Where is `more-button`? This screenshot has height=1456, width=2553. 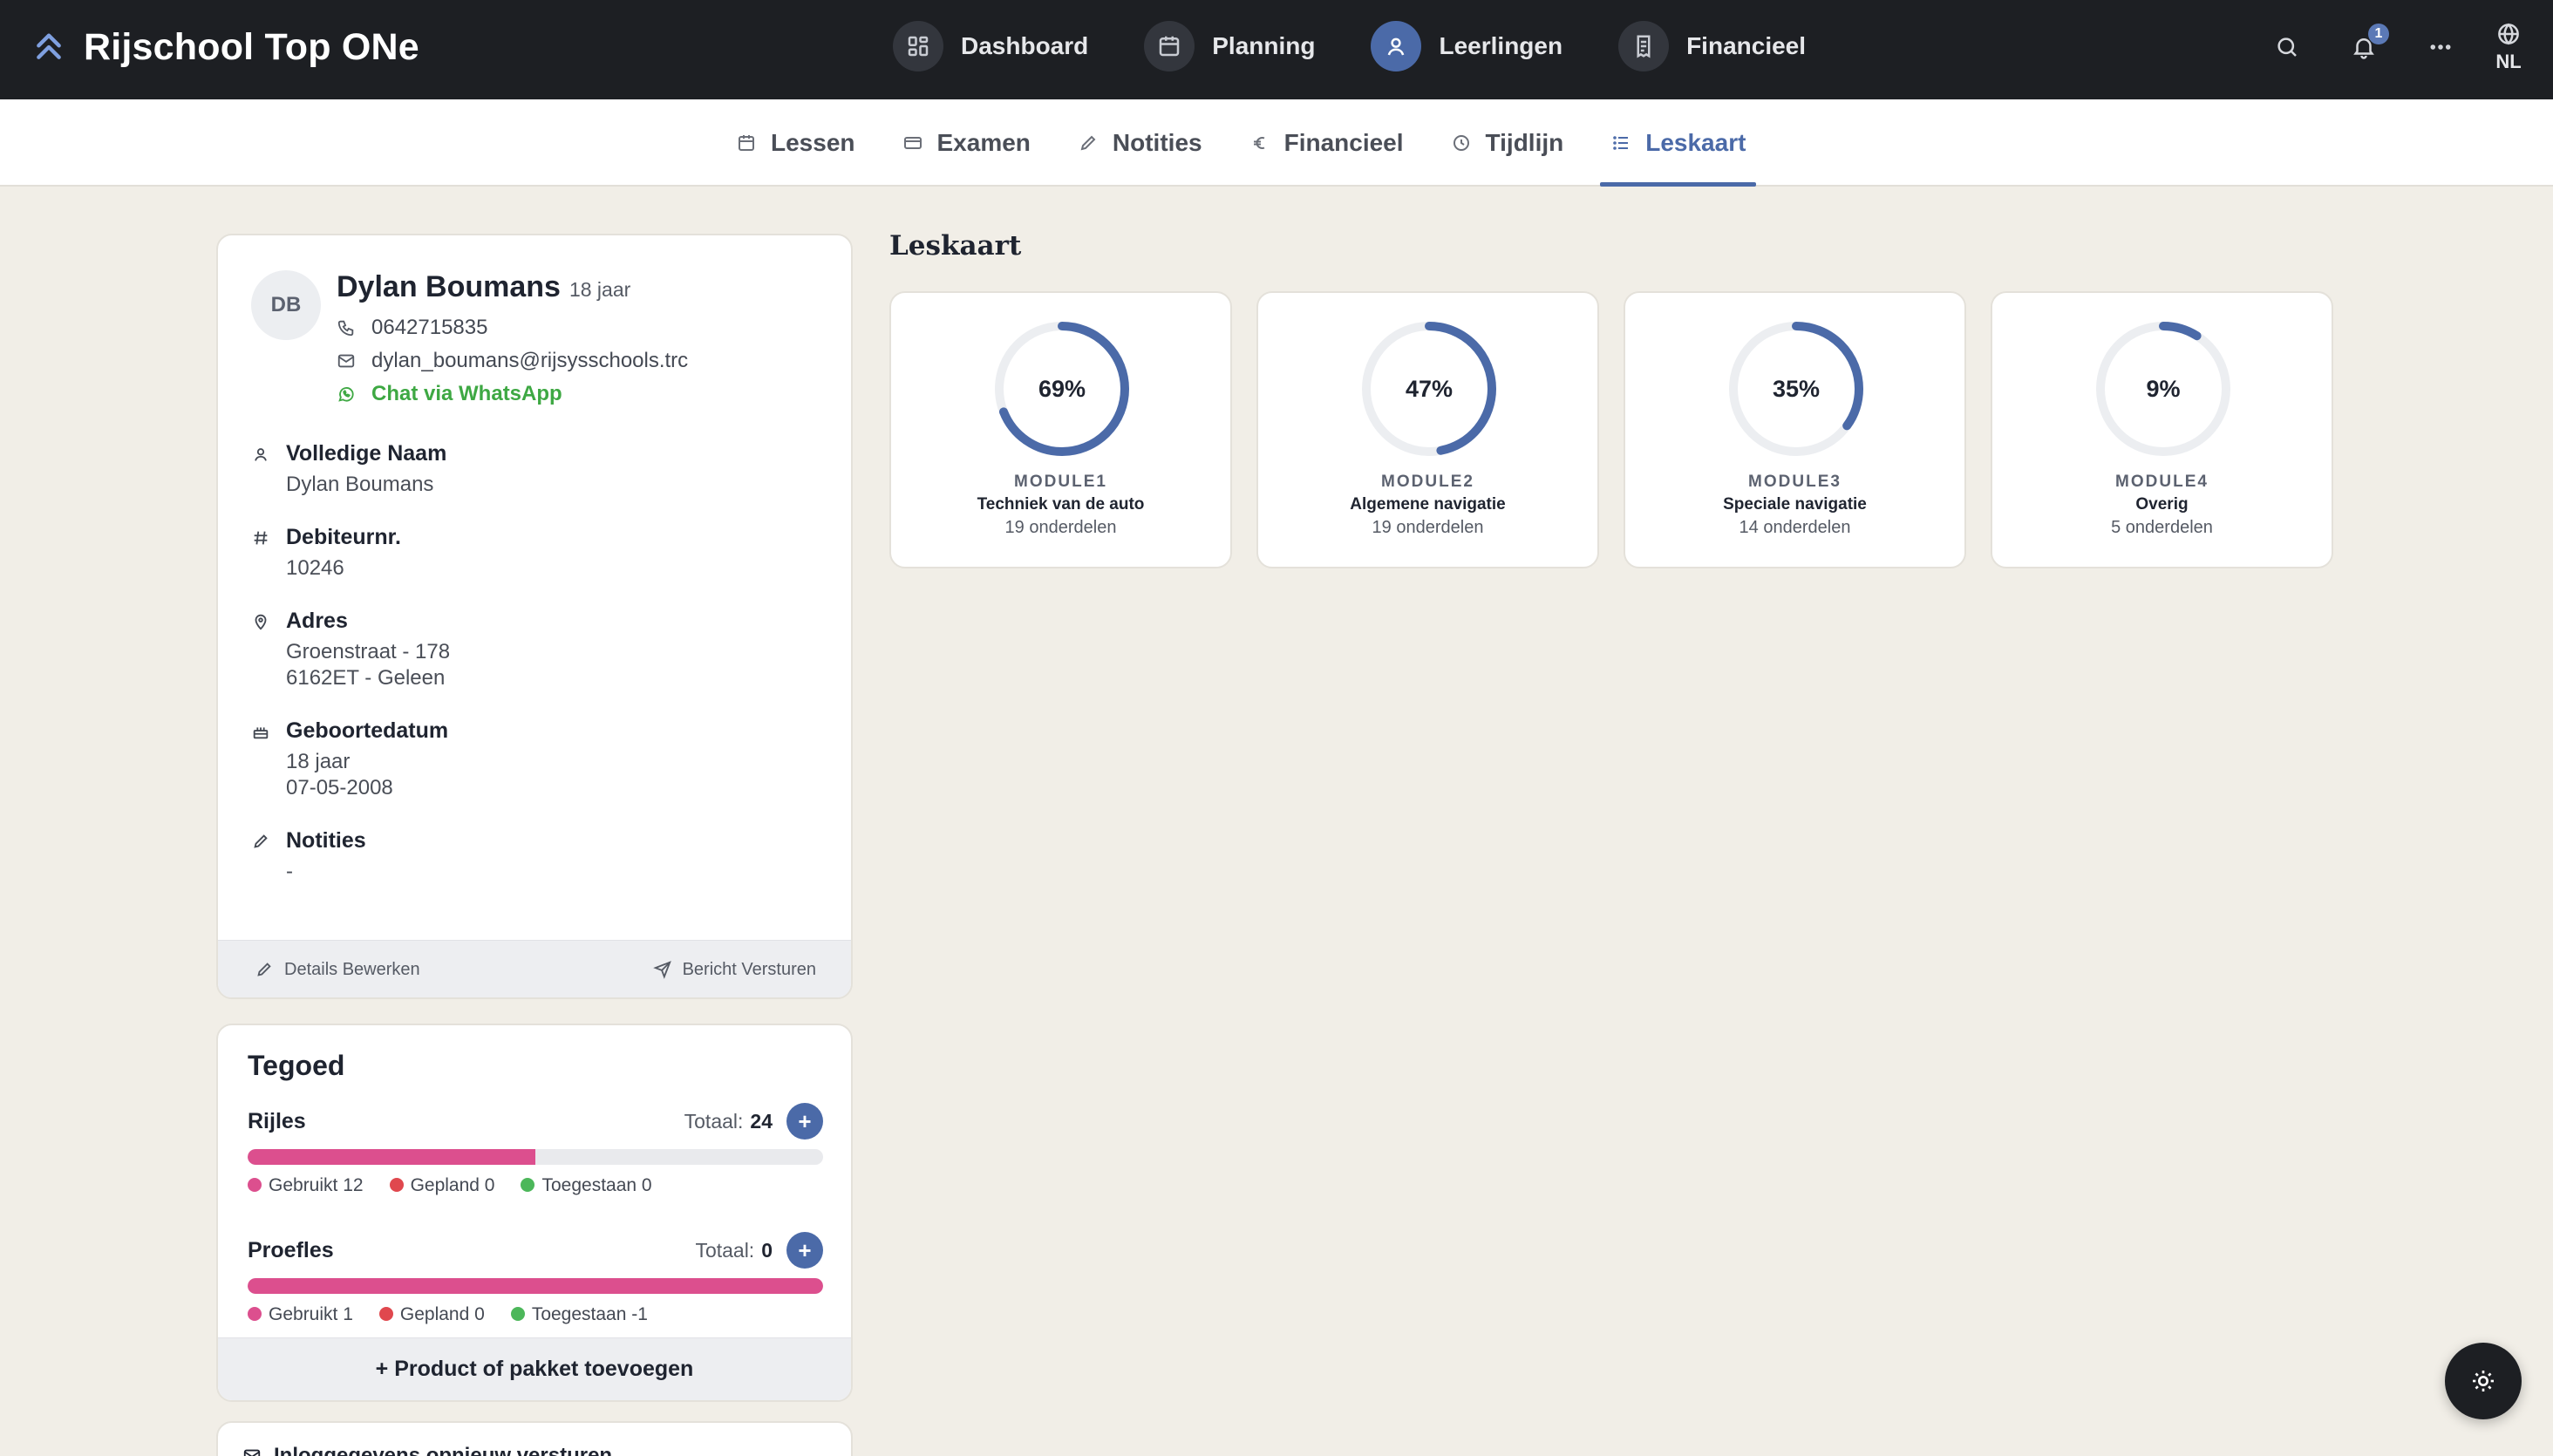 more-button is located at coordinates (2440, 47).